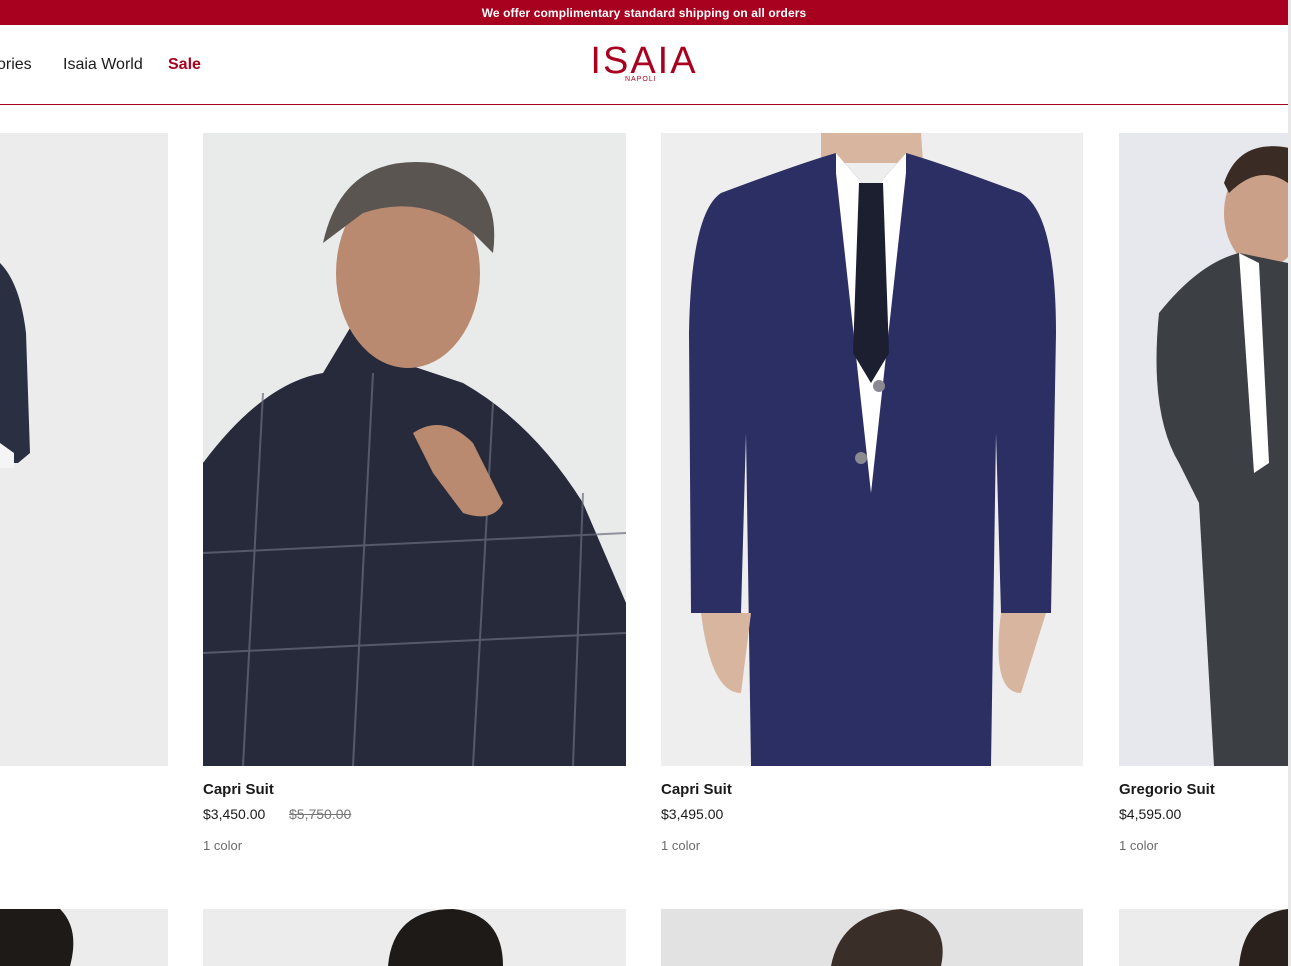  I want to click on nav-item-sale: Sale, so click(184, 65).